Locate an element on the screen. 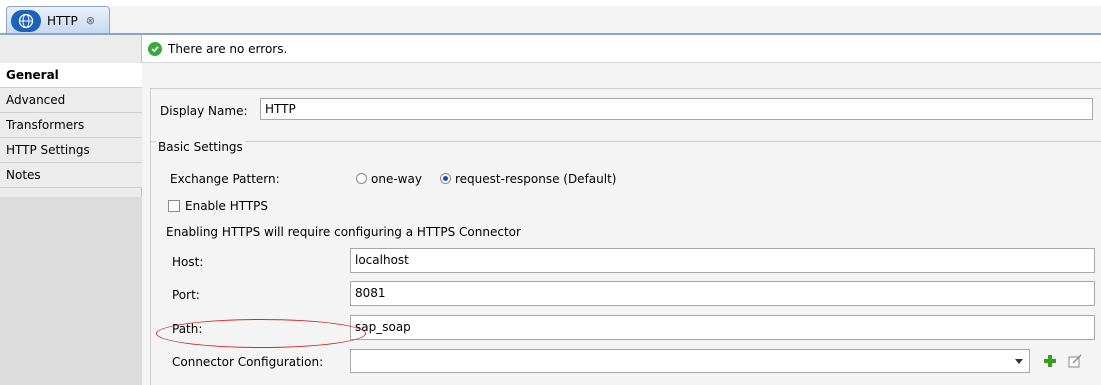 This screenshot has width=1101, height=385. tab-bar-background is located at coordinates (605, 19).